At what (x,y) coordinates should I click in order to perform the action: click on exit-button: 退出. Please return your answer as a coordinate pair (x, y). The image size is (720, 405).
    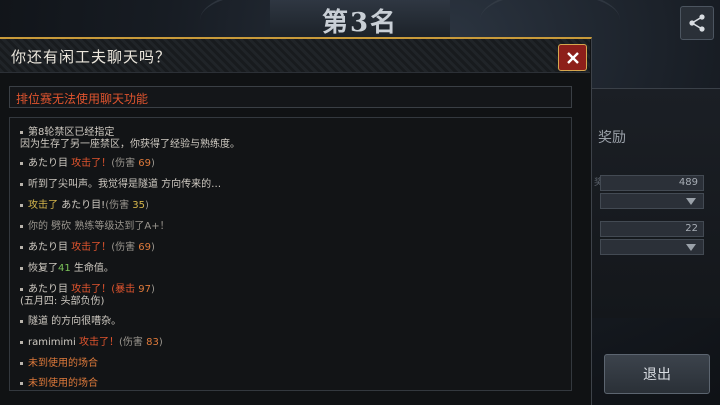
    Looking at the image, I should click on (657, 374).